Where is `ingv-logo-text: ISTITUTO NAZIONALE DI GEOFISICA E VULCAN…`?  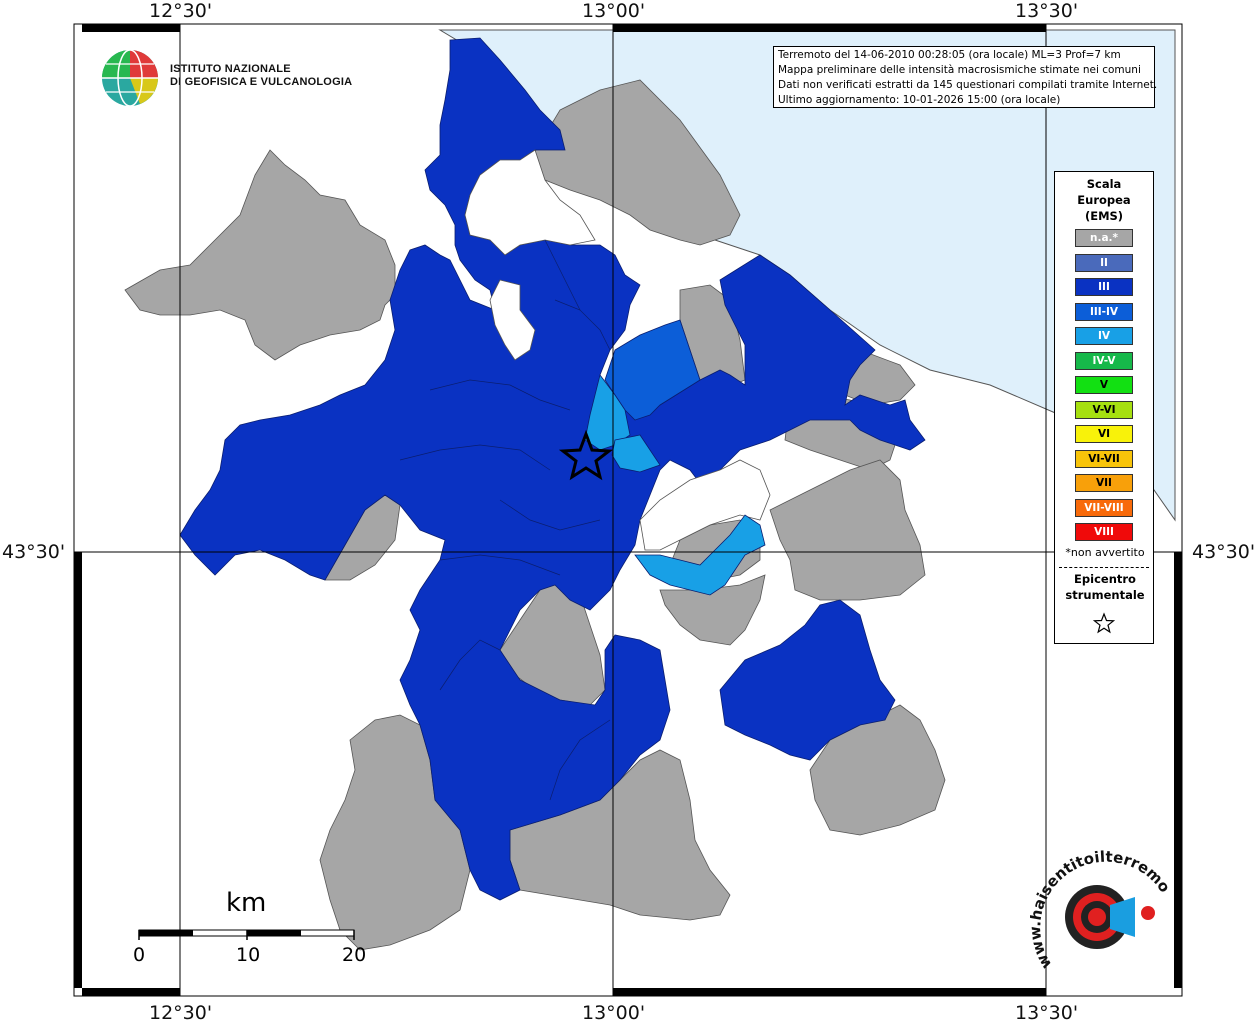
ingv-logo-text: ISTITUTO NAZIONALE DI GEOFISICA E VULCAN… is located at coordinates (261, 76).